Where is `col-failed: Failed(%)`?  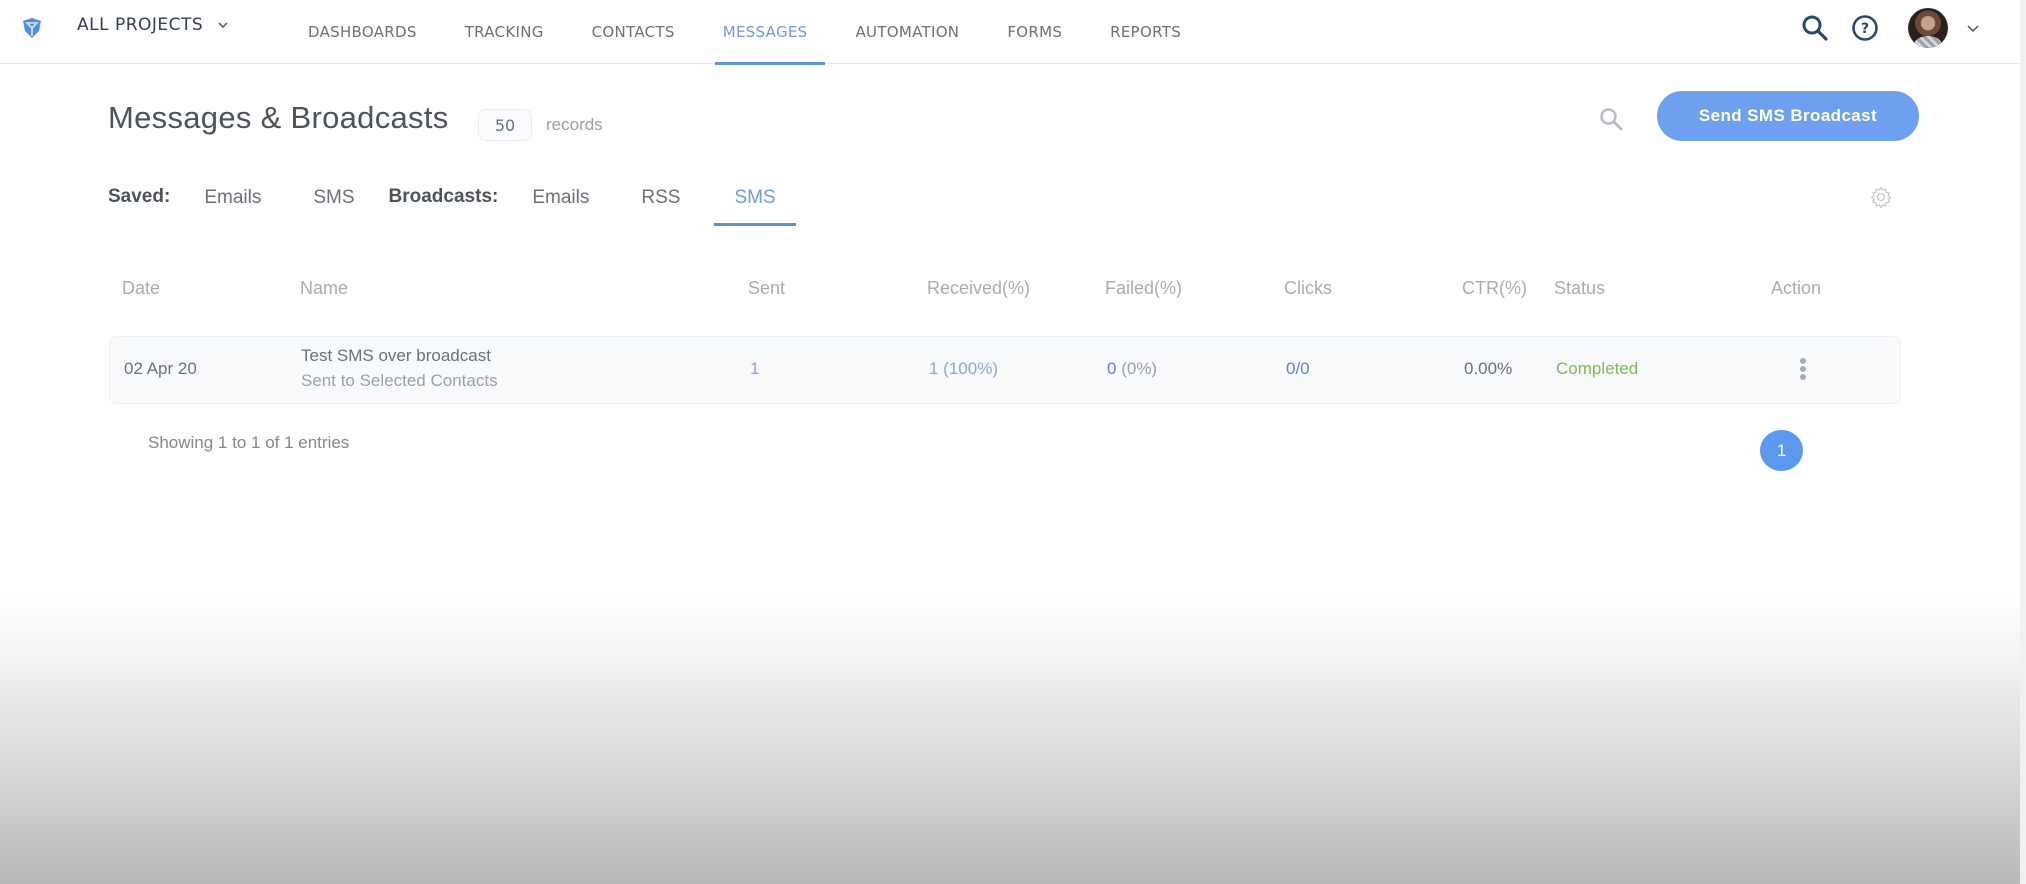 col-failed: Failed(%) is located at coordinates (1143, 288).